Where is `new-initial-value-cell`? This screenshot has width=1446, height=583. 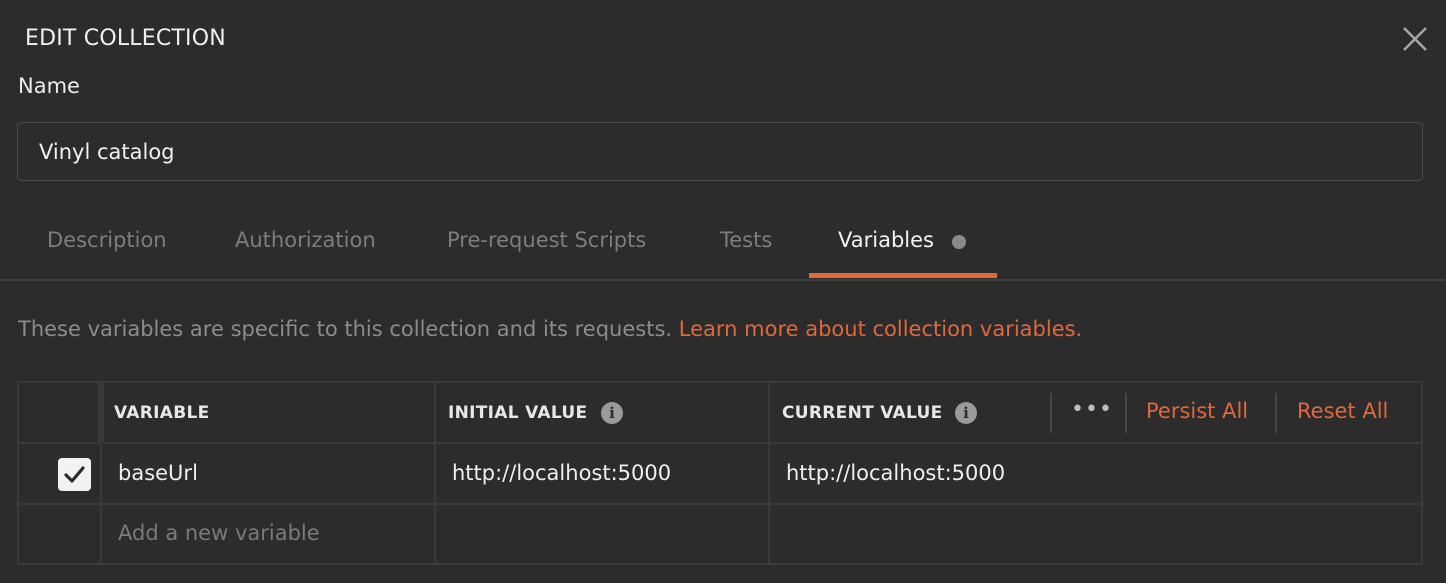
new-initial-value-cell is located at coordinates (603, 535).